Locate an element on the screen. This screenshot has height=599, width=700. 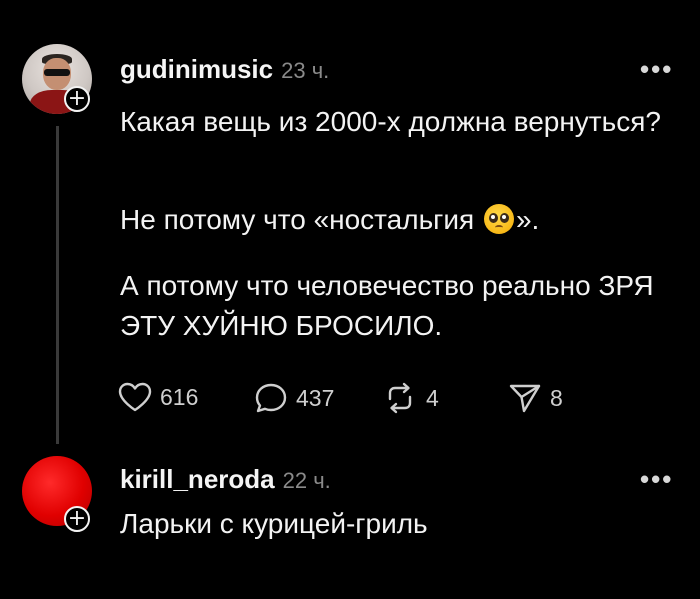
comment-bubble-icon is located at coordinates (271, 398).